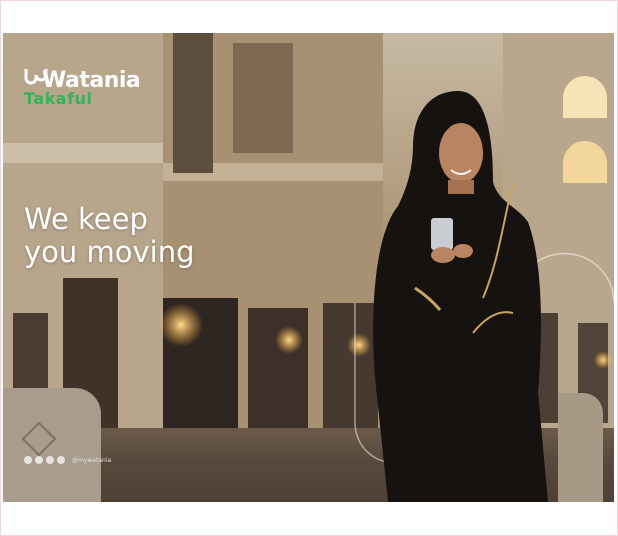  I want to click on brand-logo: Watania Takaful, so click(82, 87).